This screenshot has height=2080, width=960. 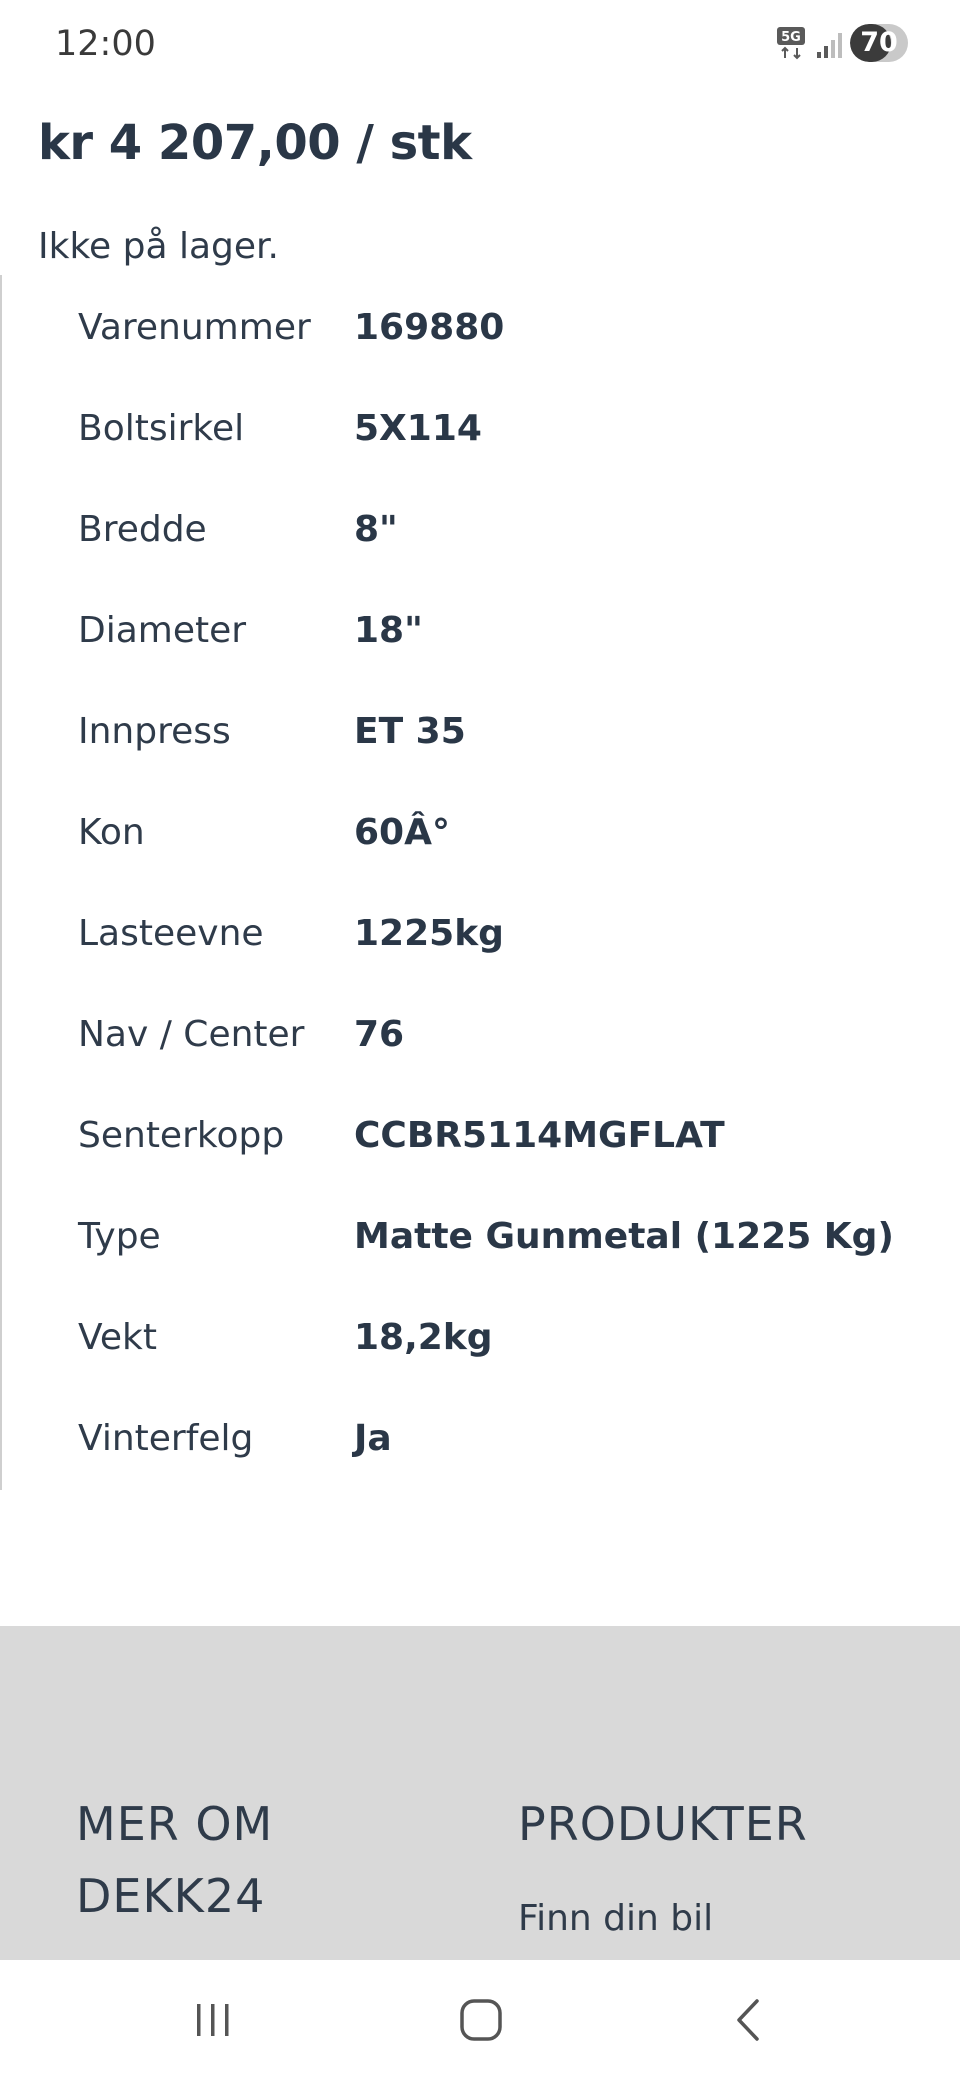 I want to click on spec-row: Innpress ET 35, so click(x=481, y=741).